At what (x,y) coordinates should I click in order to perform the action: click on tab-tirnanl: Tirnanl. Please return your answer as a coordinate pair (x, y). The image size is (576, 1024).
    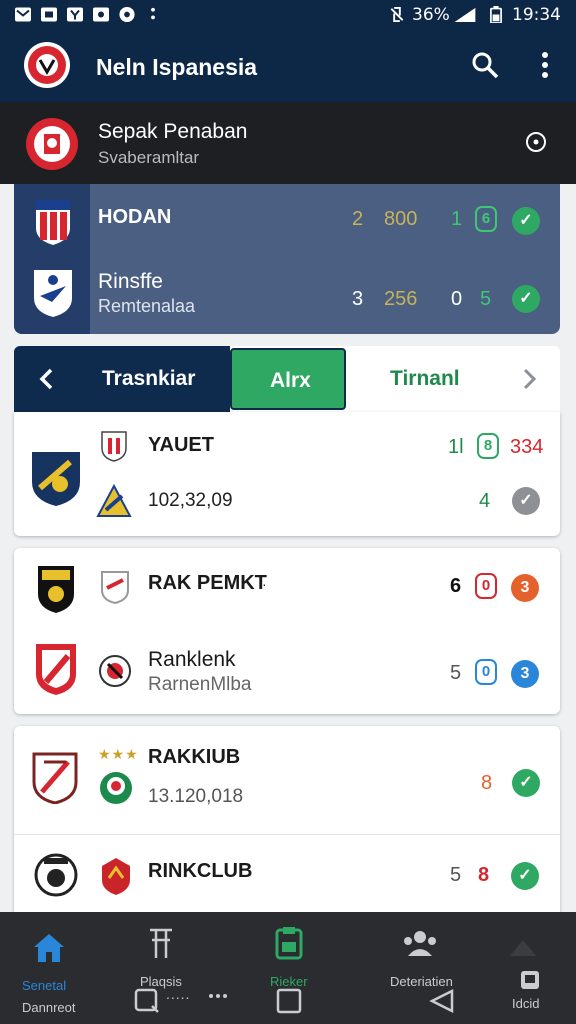
    Looking at the image, I should click on (425, 379).